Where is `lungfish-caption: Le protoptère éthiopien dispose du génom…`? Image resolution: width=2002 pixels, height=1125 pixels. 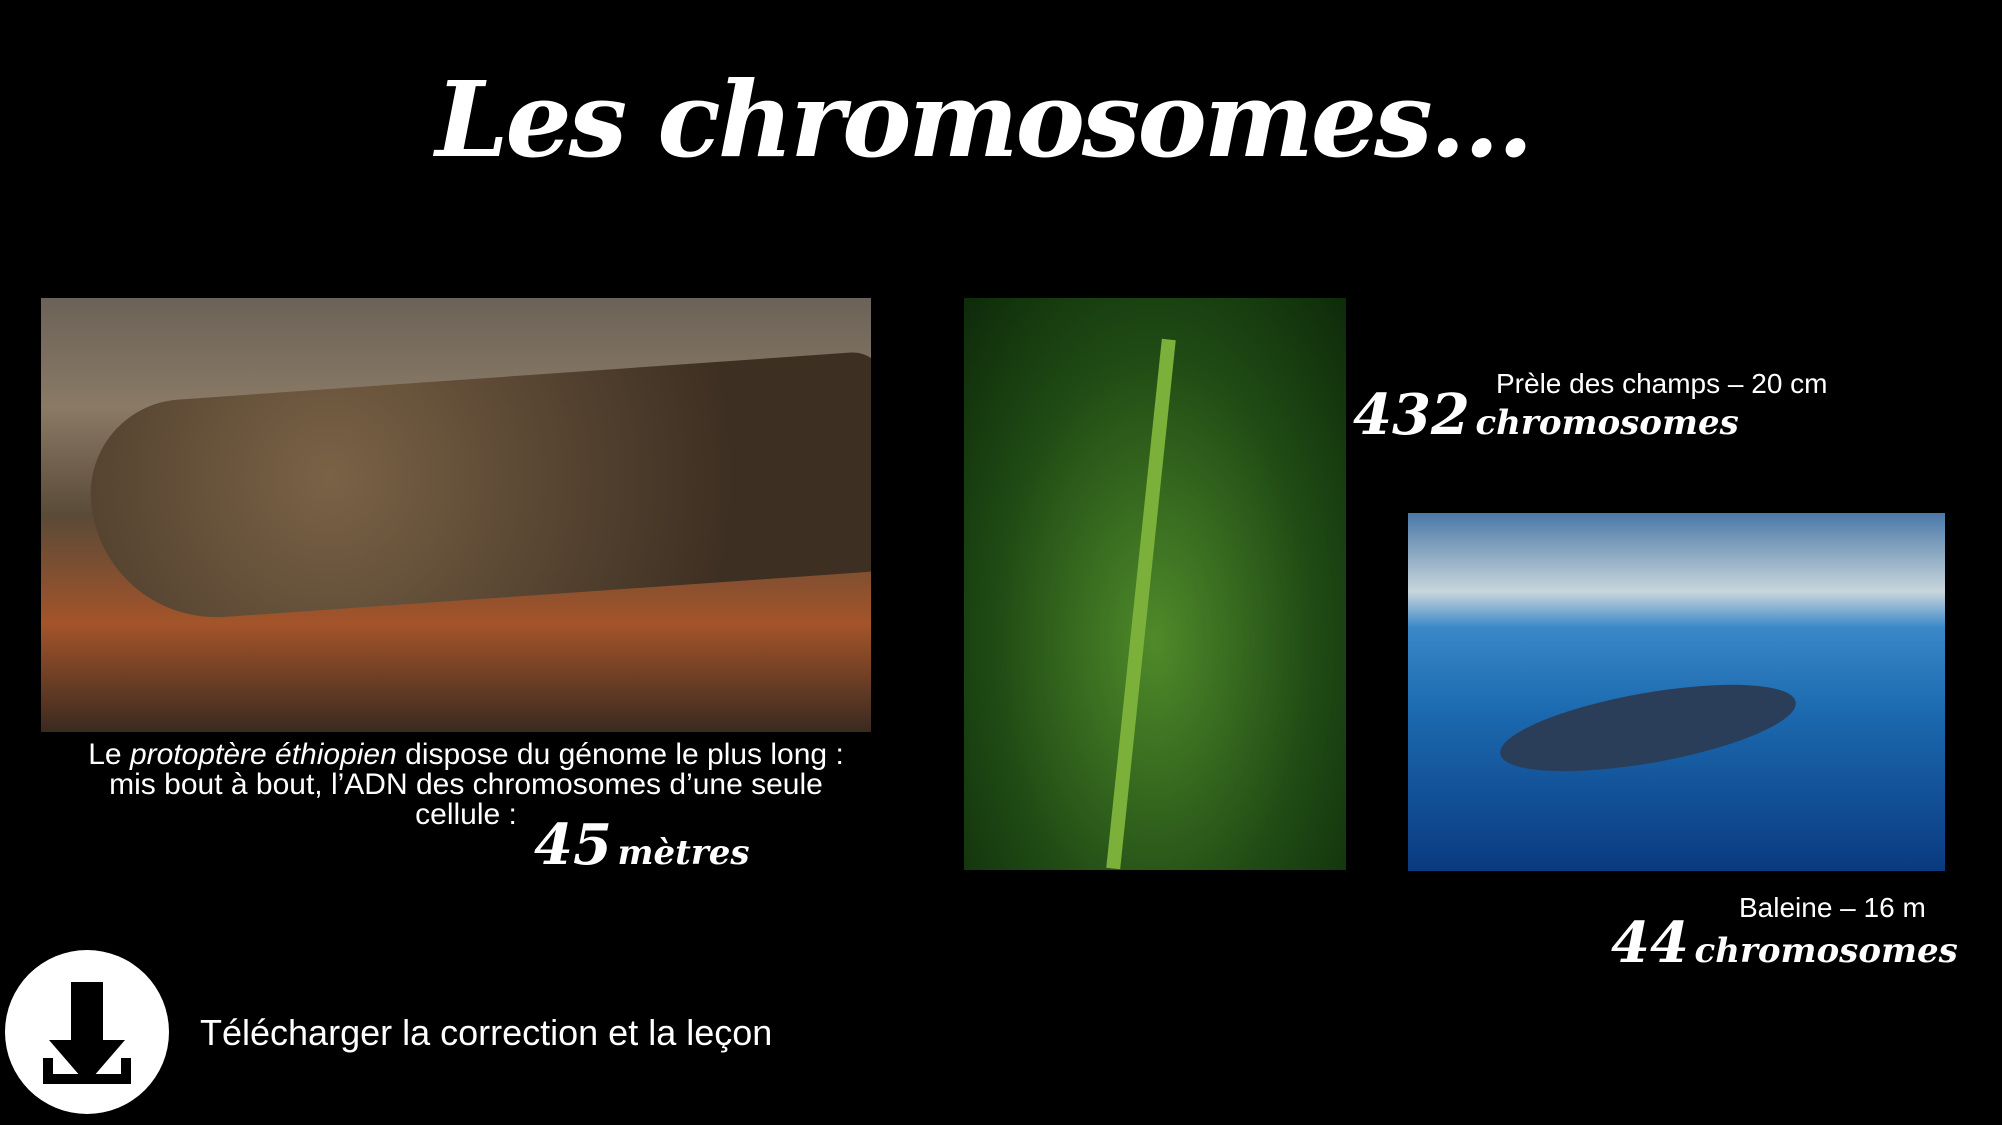
lungfish-caption: Le protoptère éthiopien dispose du génom… is located at coordinates (466, 785).